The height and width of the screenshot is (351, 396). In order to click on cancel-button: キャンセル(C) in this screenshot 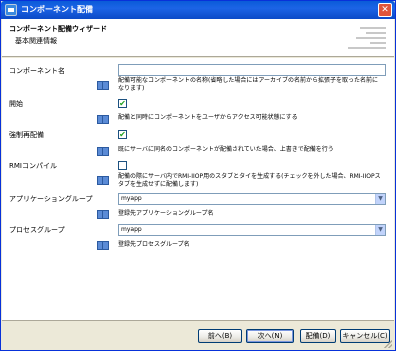, I will do `click(365, 336)`.